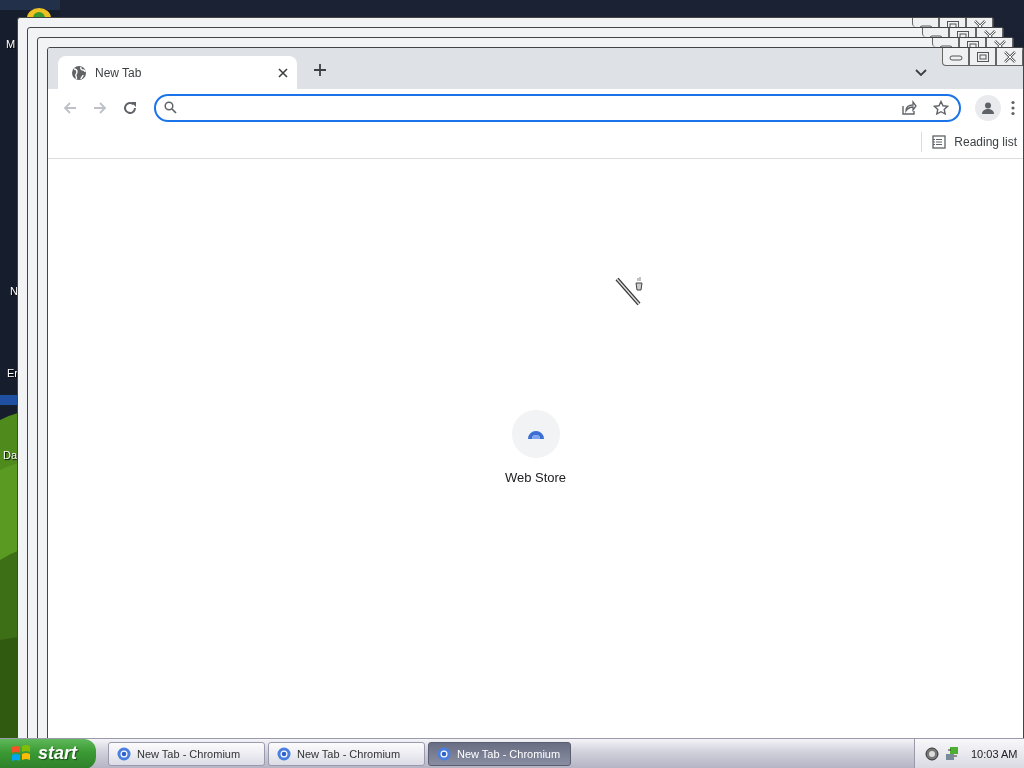  I want to click on windows-logo-icon, so click(21, 753).